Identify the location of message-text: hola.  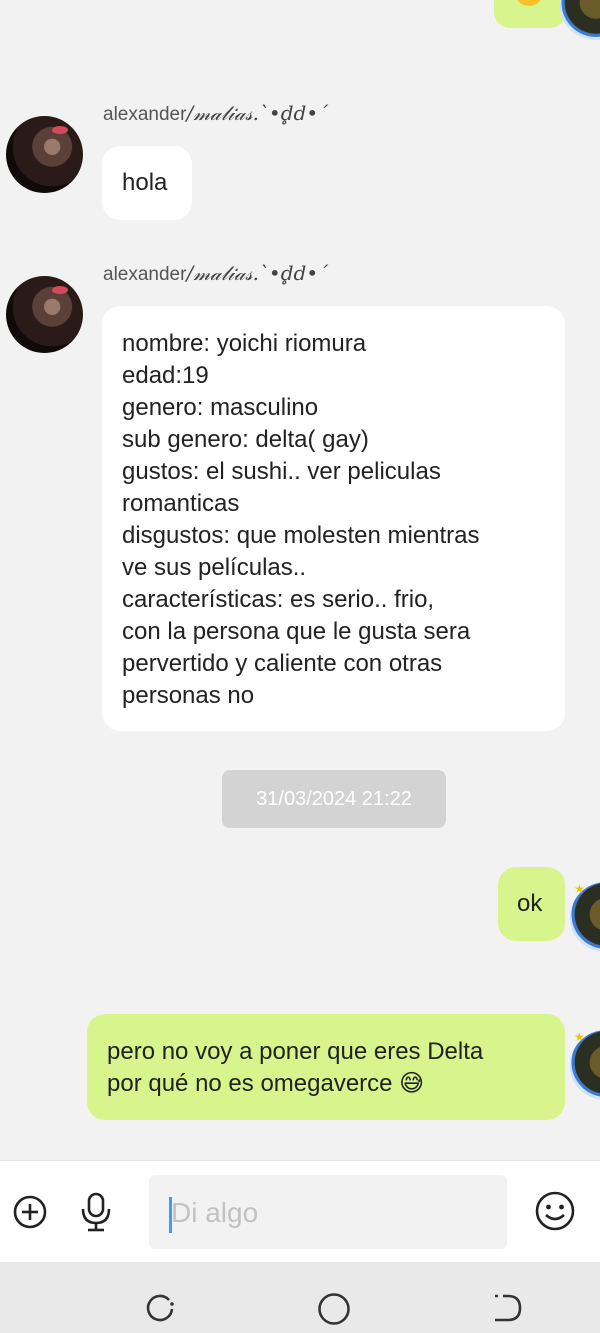
(145, 182).